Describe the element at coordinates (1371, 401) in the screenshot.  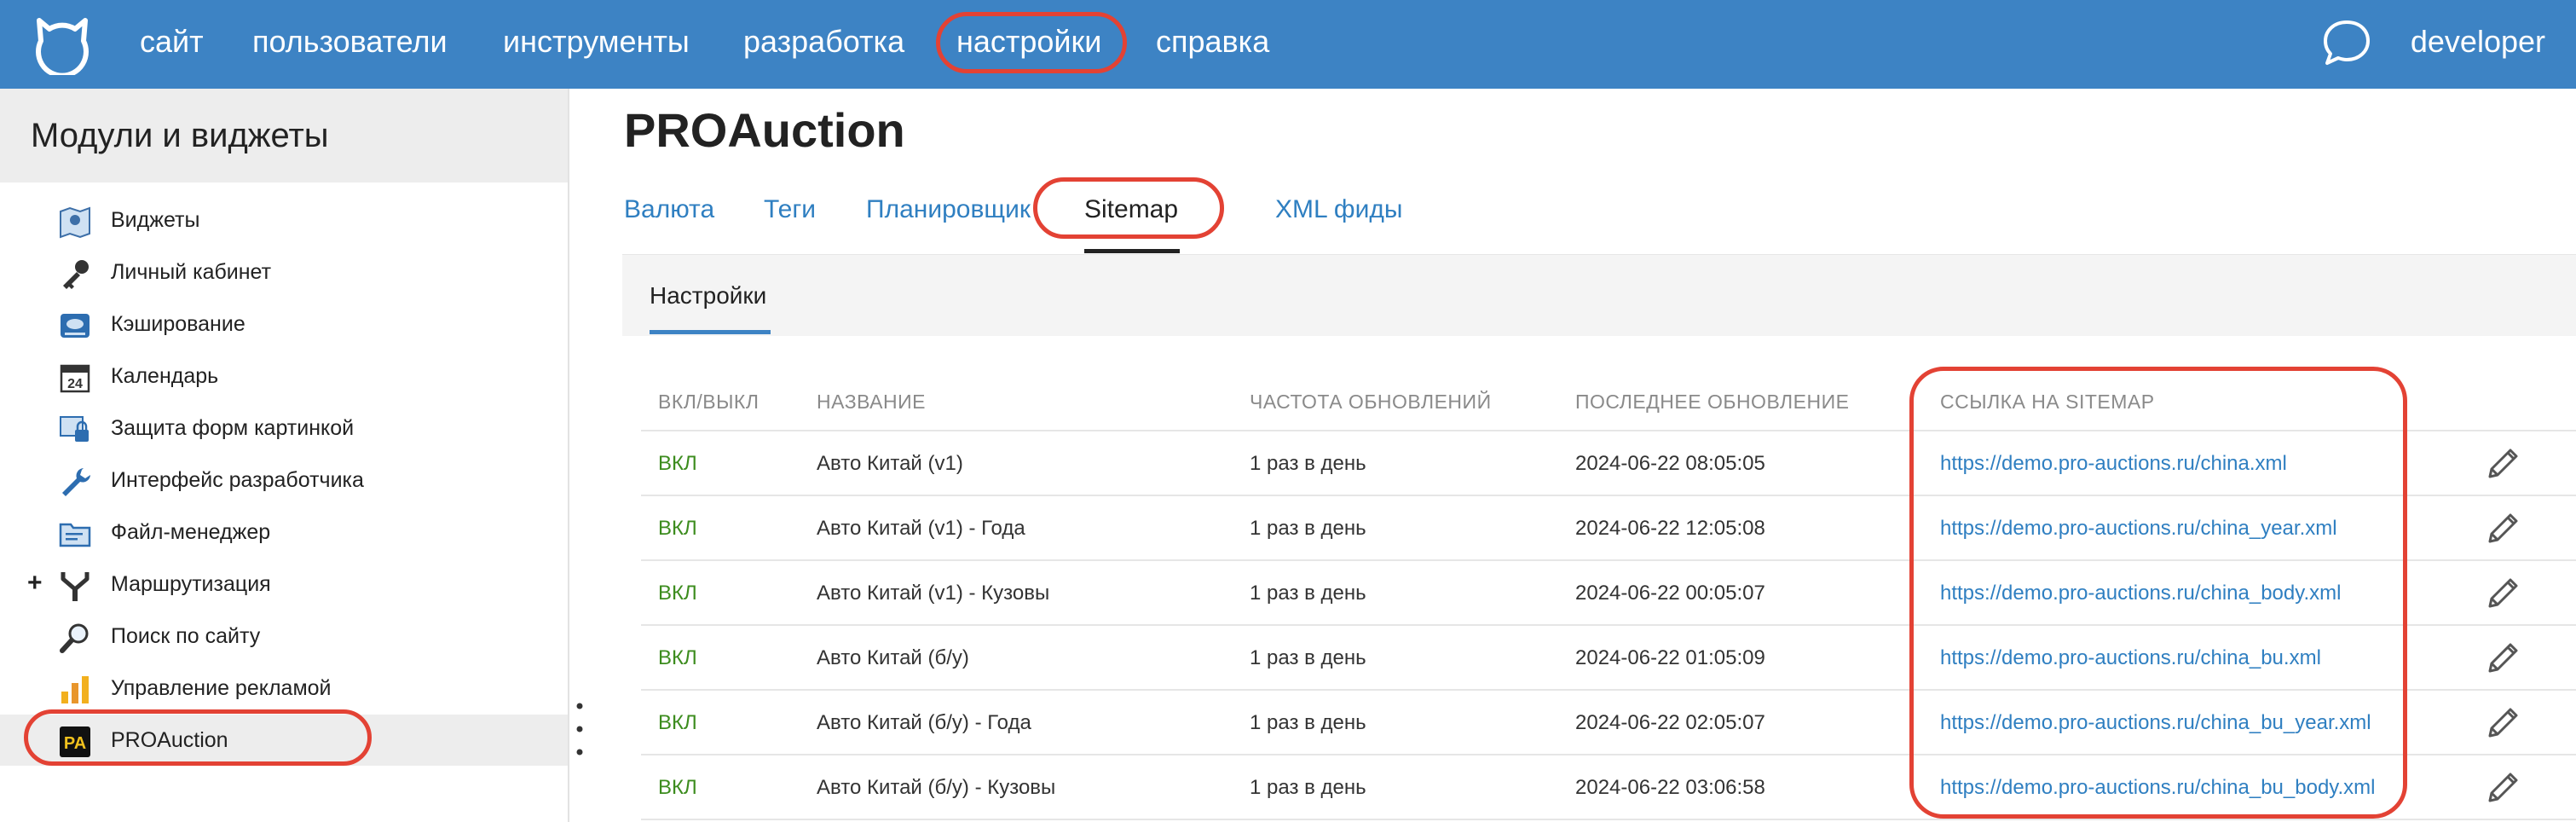
I see `column-header-frequency: ЧАСТОТА ОБНОВЛЕНИЙ` at that location.